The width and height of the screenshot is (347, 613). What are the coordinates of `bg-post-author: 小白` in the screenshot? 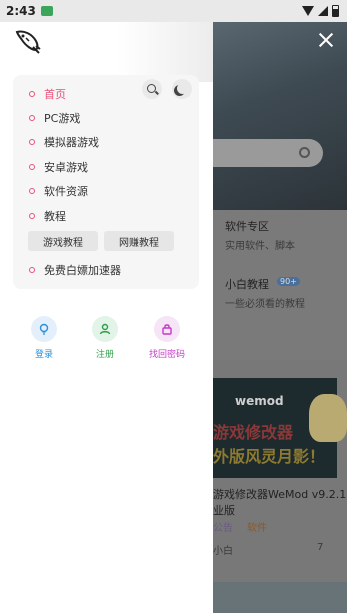 It's located at (223, 551).